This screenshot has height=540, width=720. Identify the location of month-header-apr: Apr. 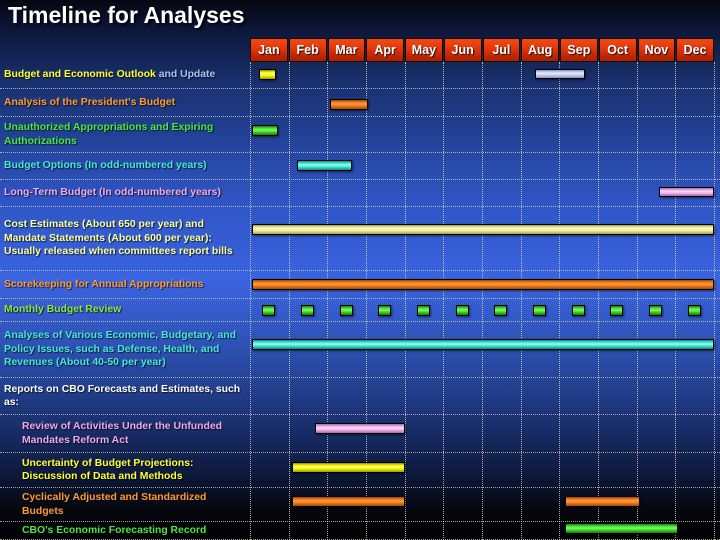
(385, 50).